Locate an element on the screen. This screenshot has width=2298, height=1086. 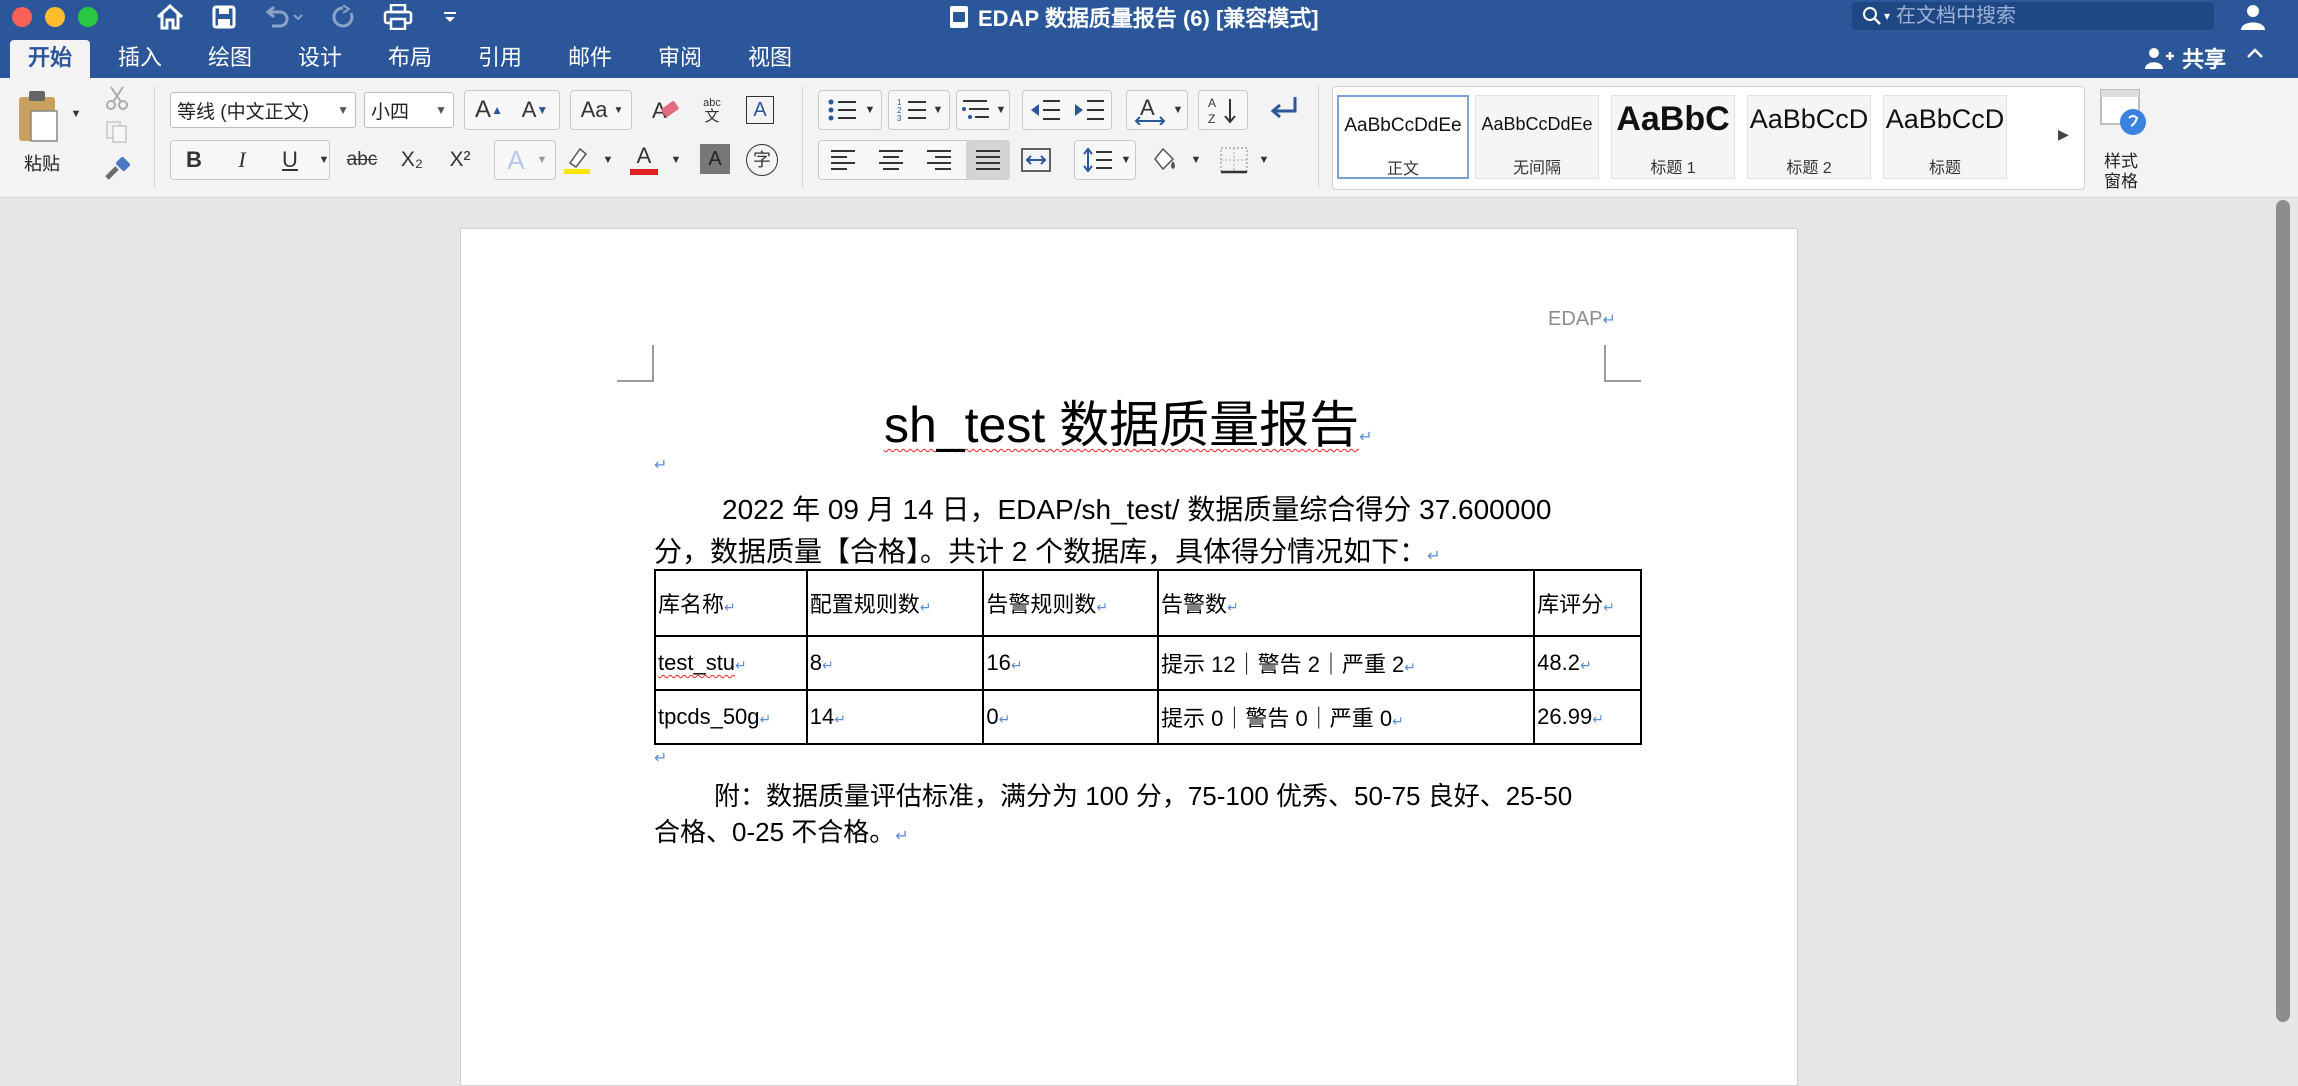
table-cell: 提示 12｜警告 2｜严重 2↵ is located at coordinates (1346, 663).